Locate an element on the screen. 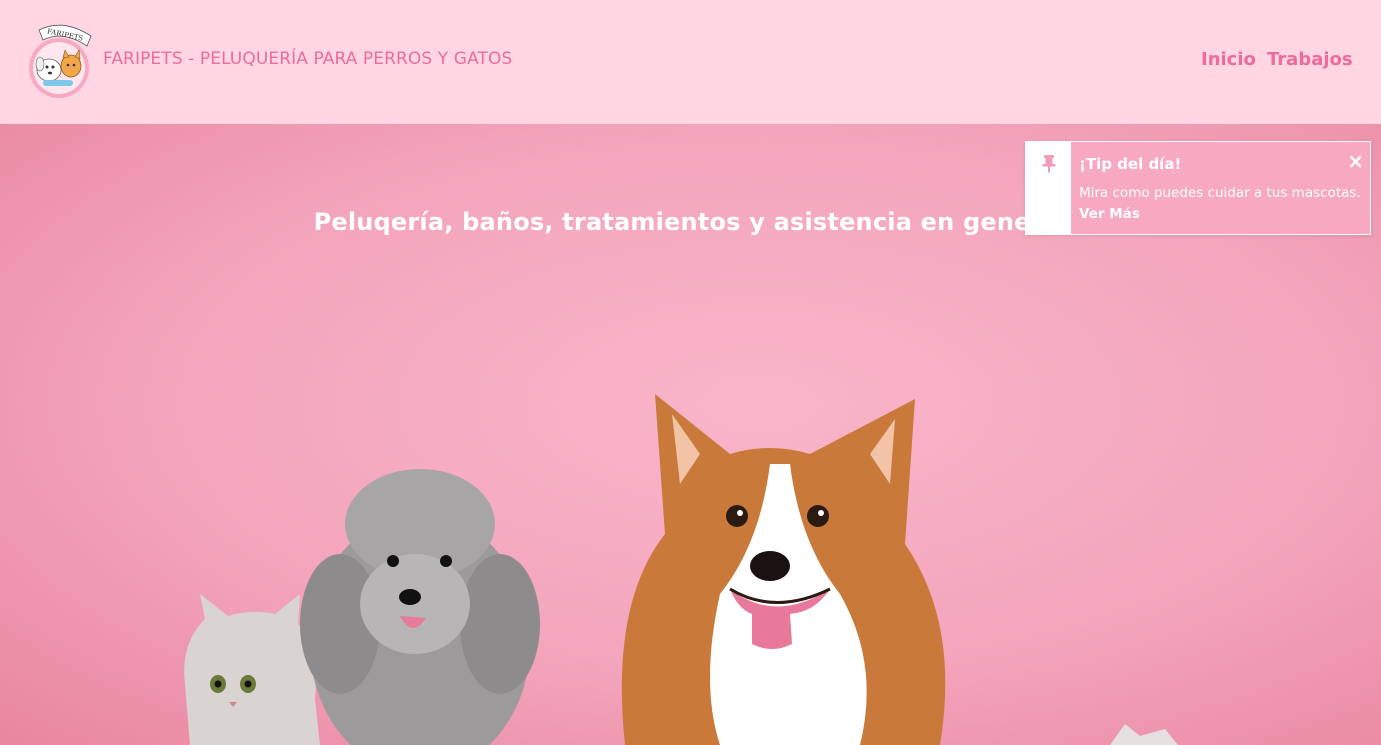 This screenshot has height=745, width=1381. nav-link-trabajos: Trabajos is located at coordinates (1310, 59).